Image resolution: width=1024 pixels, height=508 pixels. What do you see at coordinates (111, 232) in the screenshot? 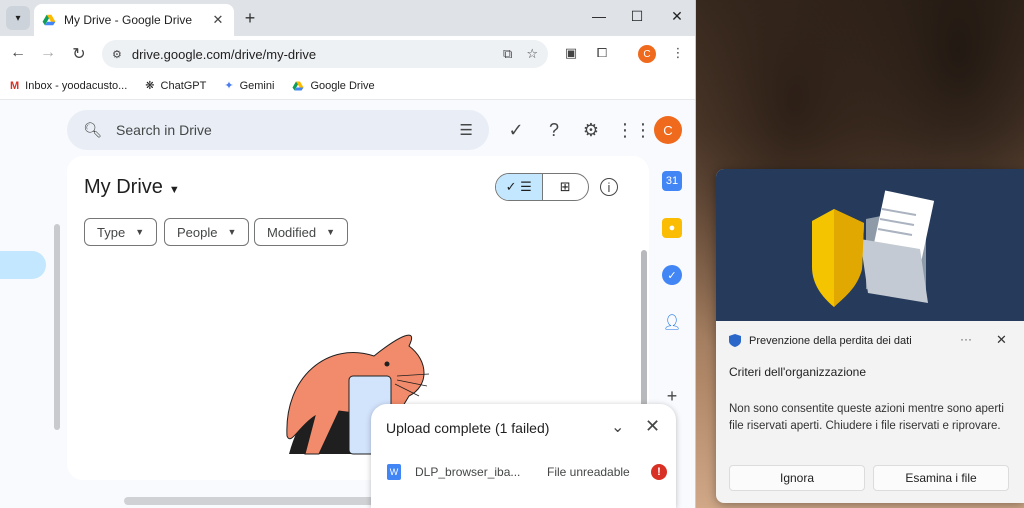
I see `filter-chip-label: Type` at bounding box center [111, 232].